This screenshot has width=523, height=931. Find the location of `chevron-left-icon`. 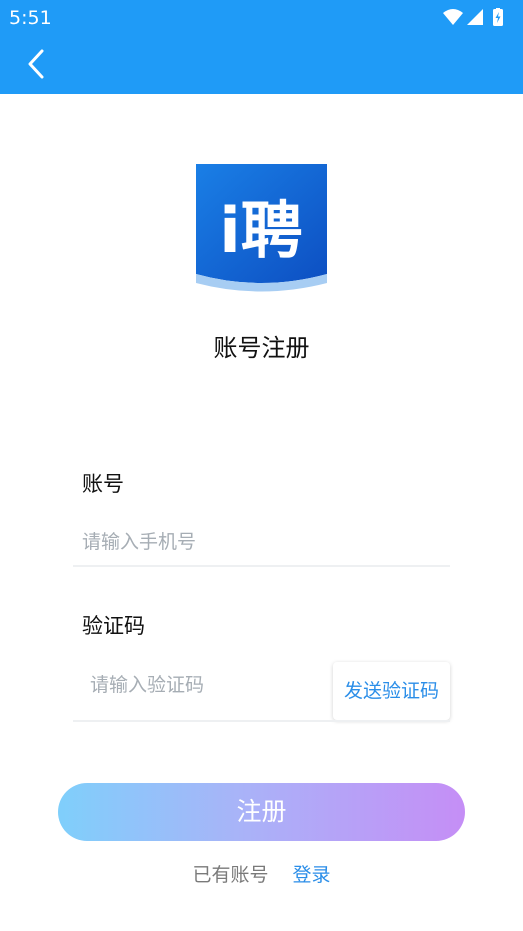

chevron-left-icon is located at coordinates (36, 64).